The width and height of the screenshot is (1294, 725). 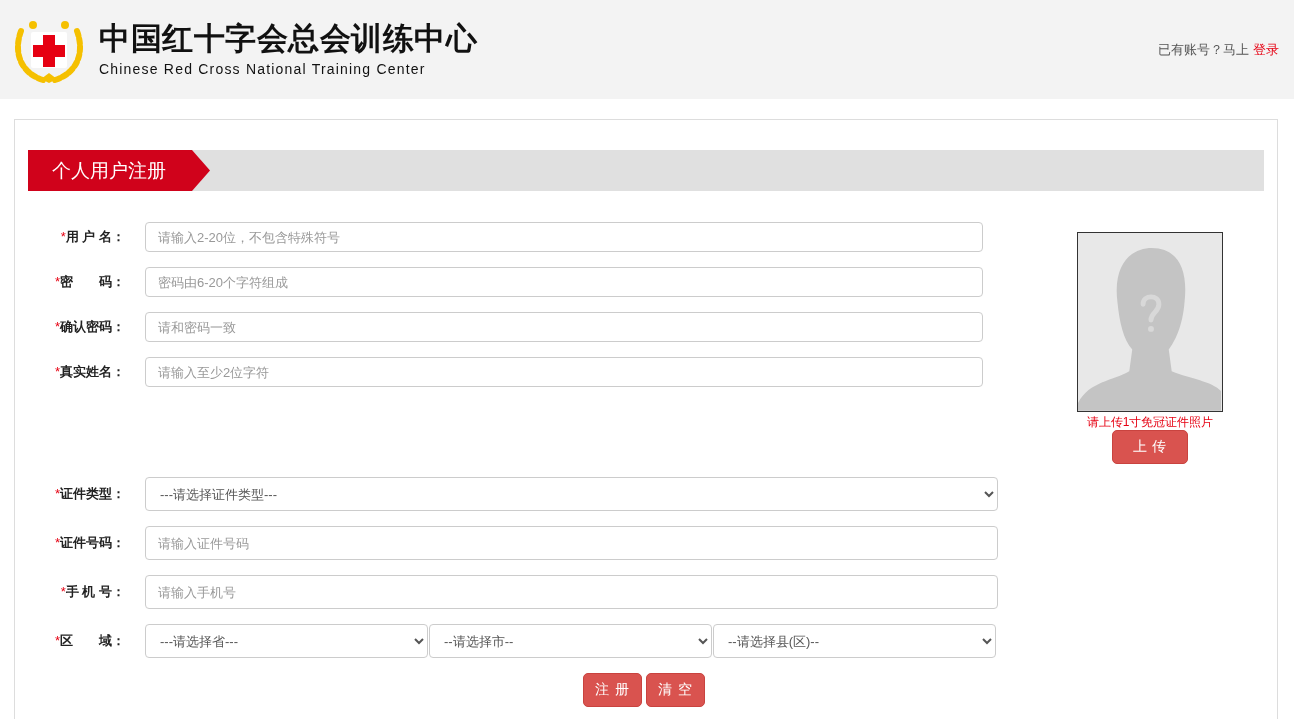 What do you see at coordinates (95, 591) in the screenshot?
I see `field-label: 手 机 号：` at bounding box center [95, 591].